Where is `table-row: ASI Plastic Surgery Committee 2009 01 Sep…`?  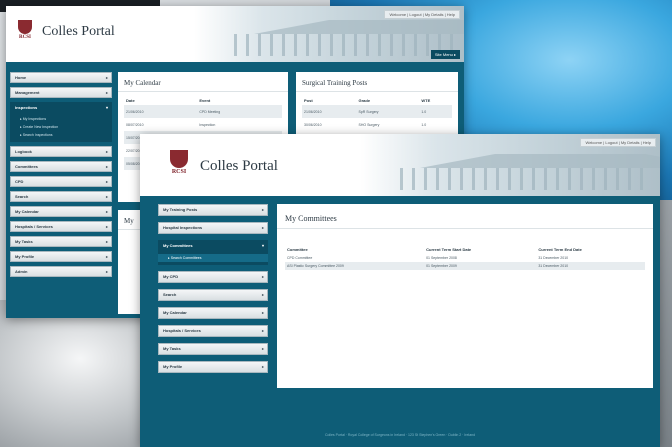
table-row: ASI Plastic Surgery Committee 2009 01 Sep… is located at coordinates (465, 266).